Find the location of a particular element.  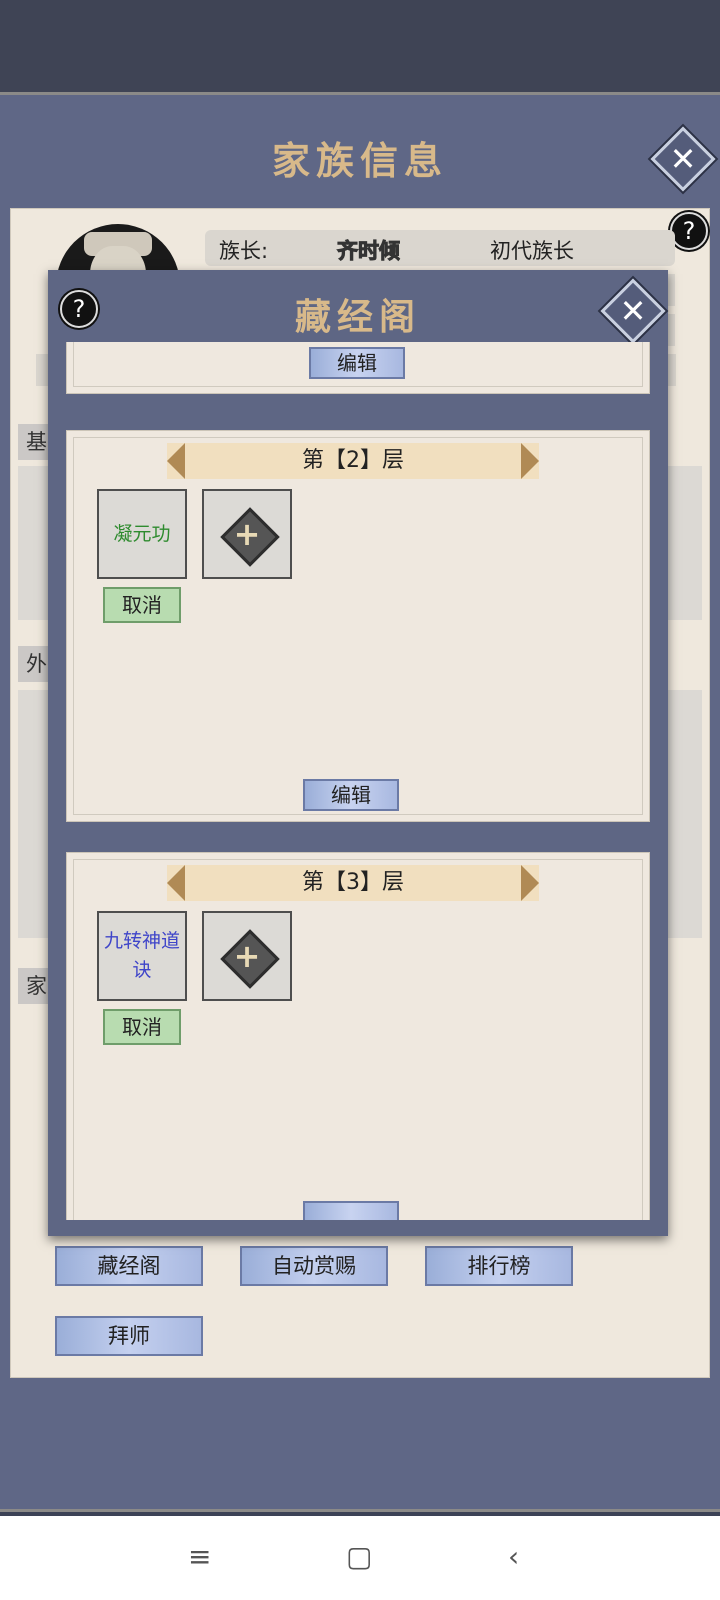

skill-name: 九转神道诀 is located at coordinates (141, 955).